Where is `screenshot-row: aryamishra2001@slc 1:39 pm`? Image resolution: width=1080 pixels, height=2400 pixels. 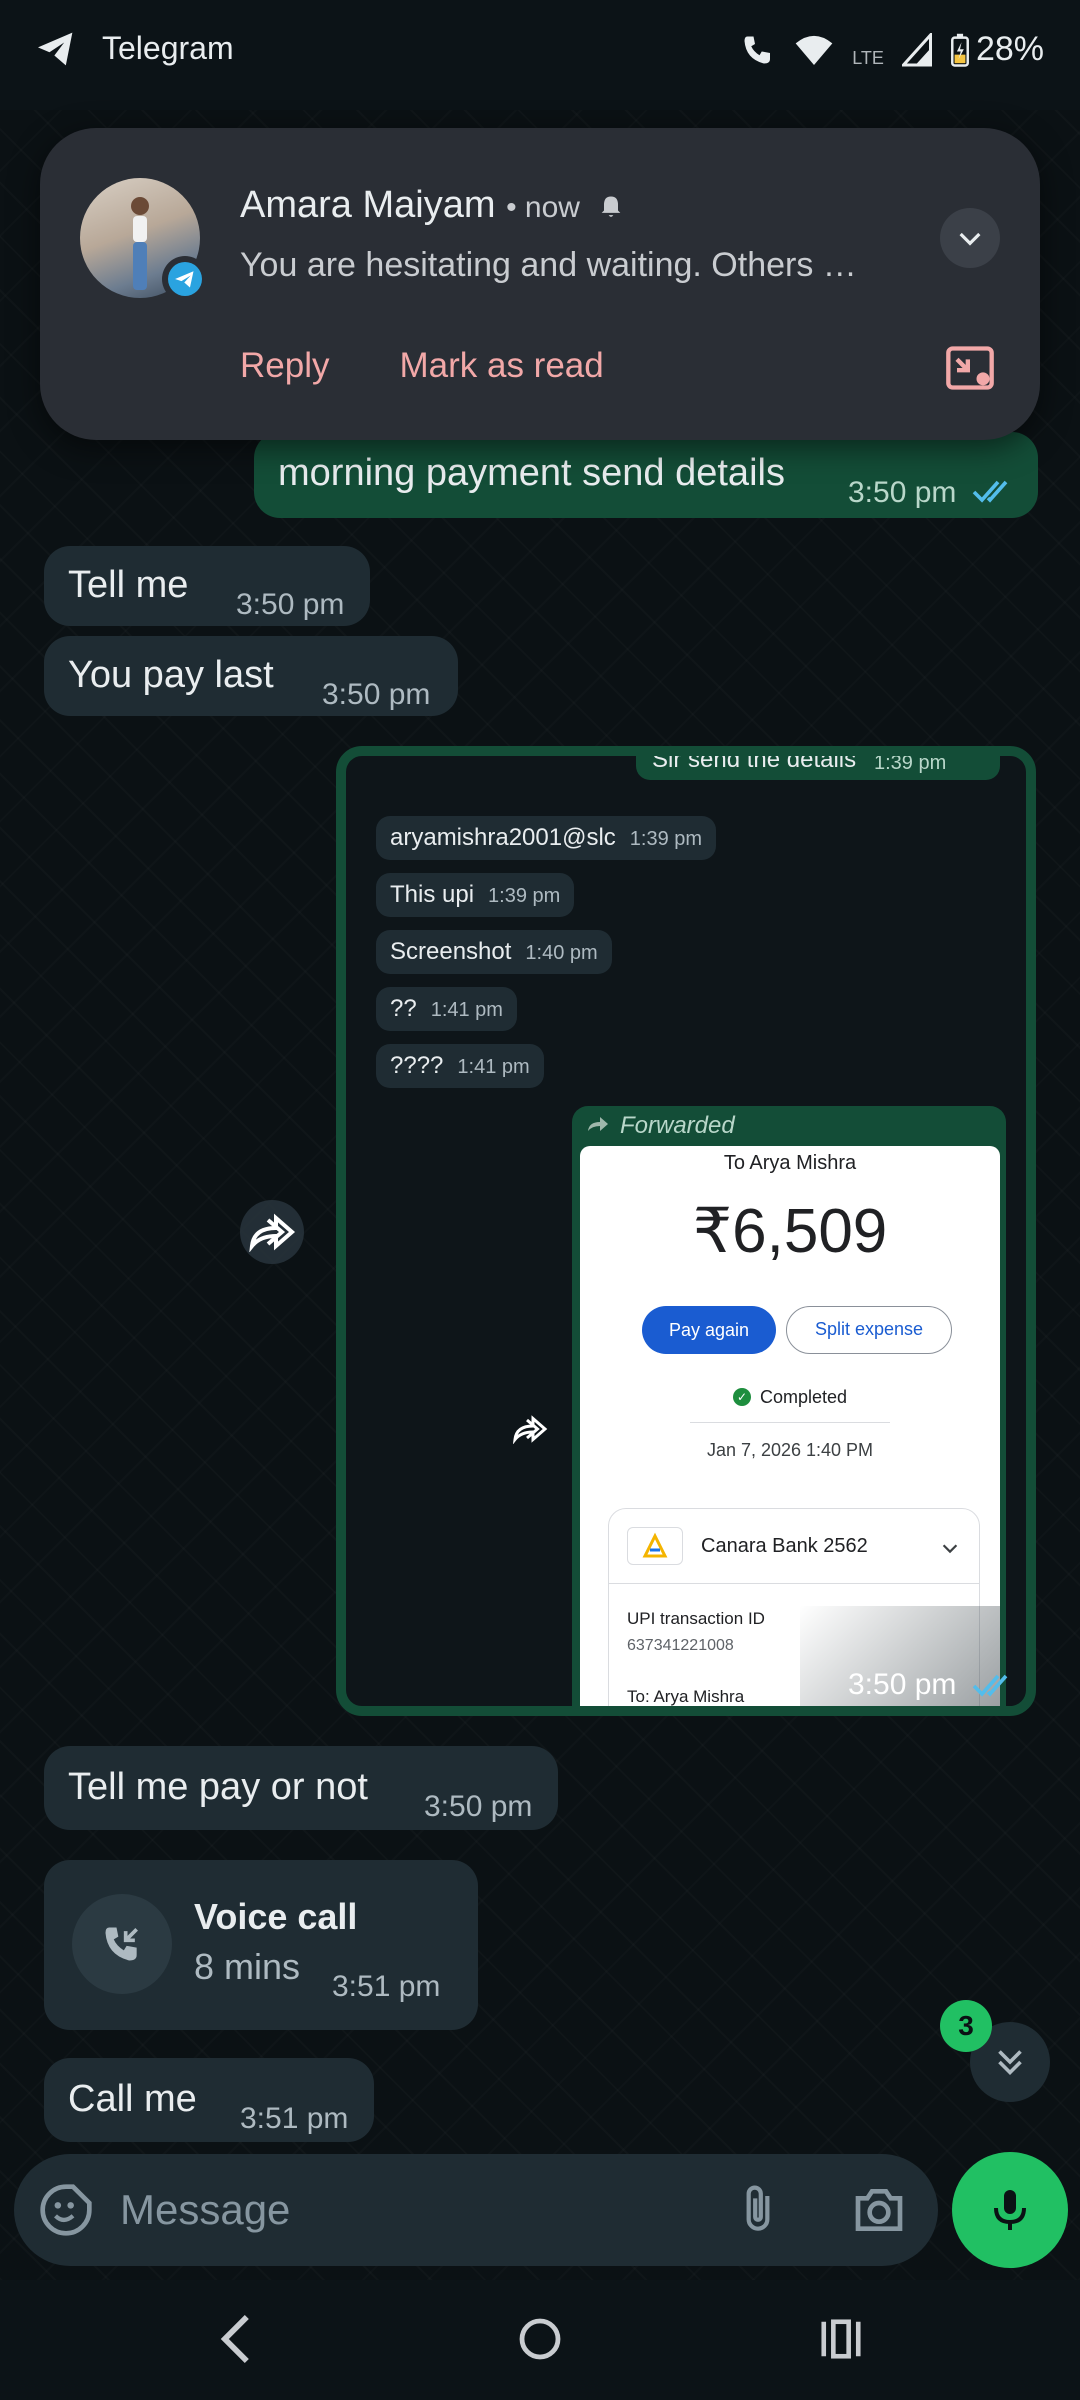
screenshot-row: aryamishra2001@slc 1:39 pm is located at coordinates (546, 838).